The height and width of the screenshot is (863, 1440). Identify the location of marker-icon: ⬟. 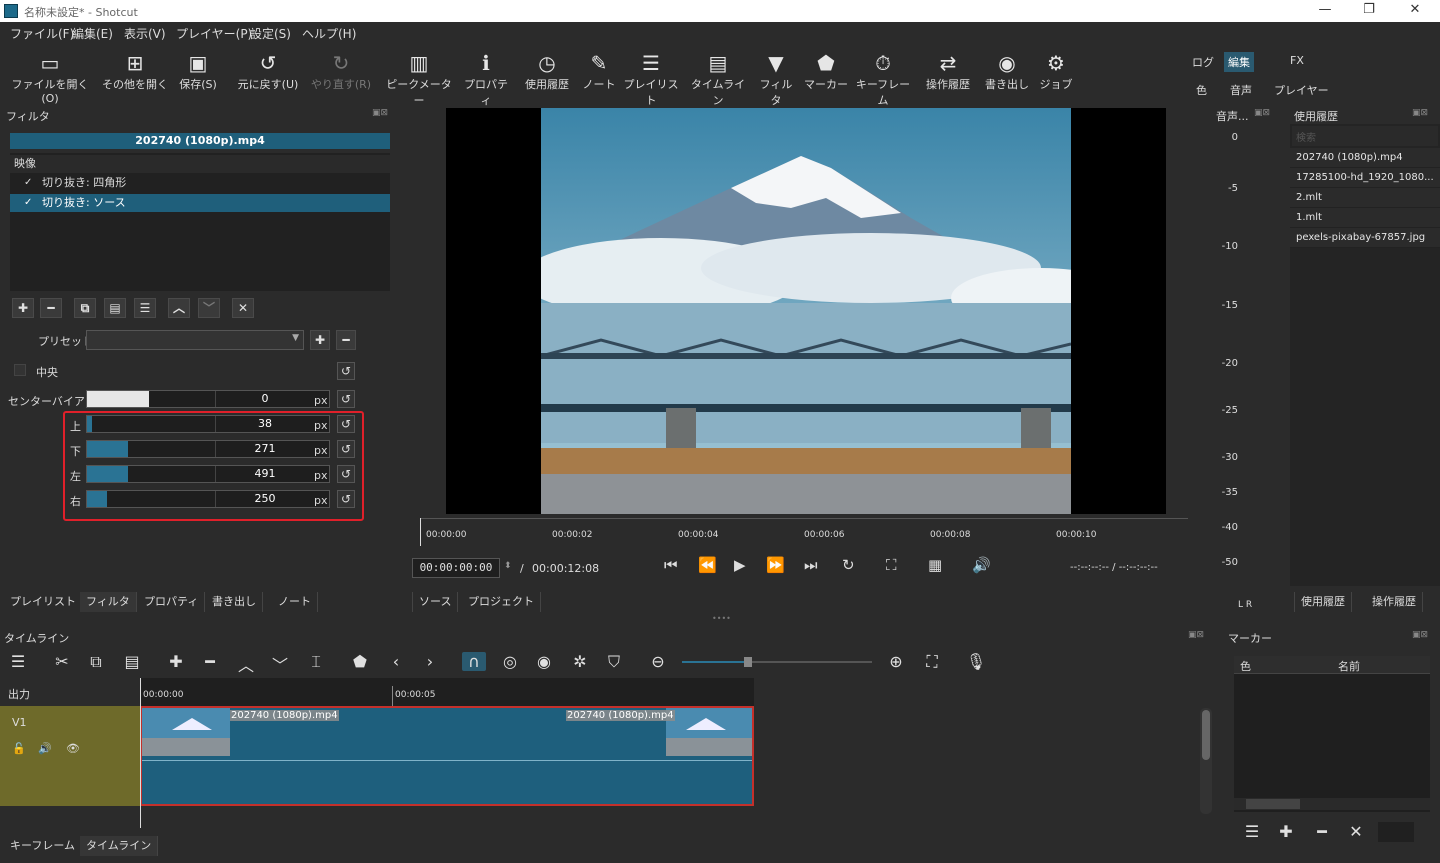
(360, 661).